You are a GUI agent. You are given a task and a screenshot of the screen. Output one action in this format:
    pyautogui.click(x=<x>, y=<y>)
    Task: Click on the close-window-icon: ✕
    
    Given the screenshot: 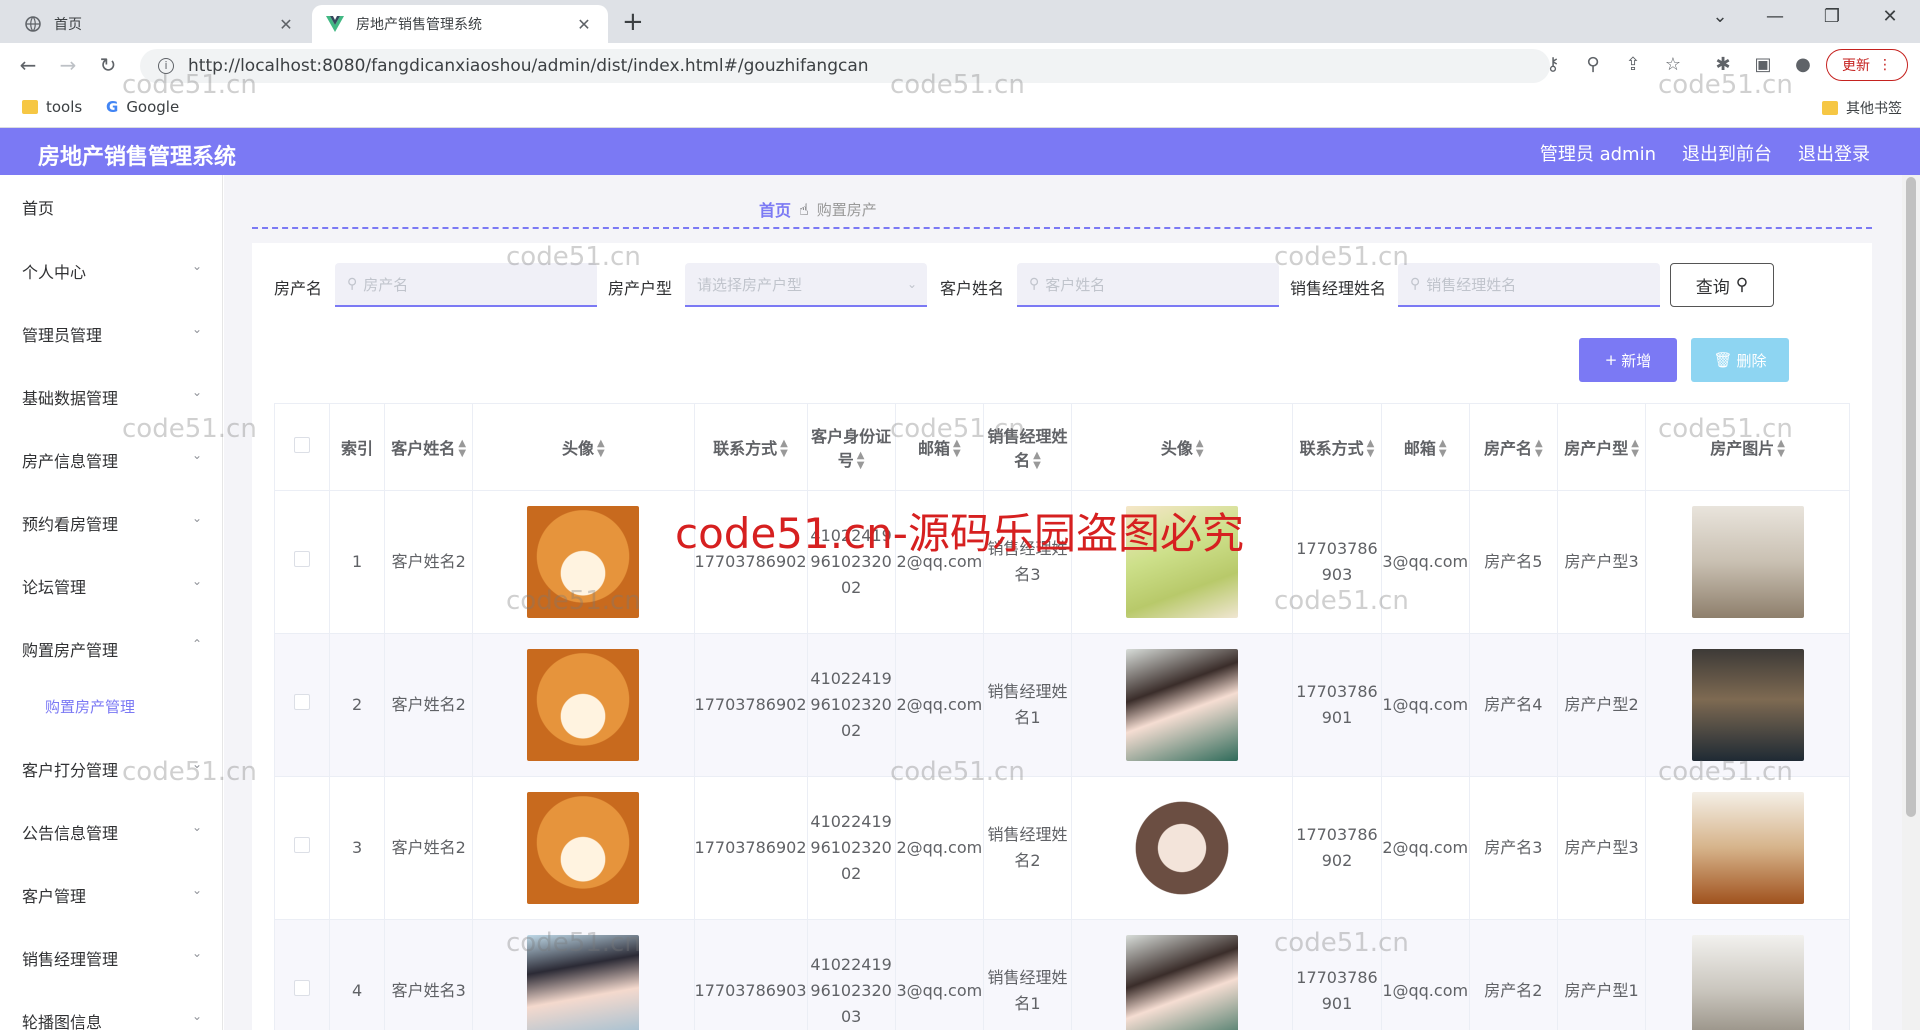 What is the action you would take?
    pyautogui.click(x=1890, y=16)
    